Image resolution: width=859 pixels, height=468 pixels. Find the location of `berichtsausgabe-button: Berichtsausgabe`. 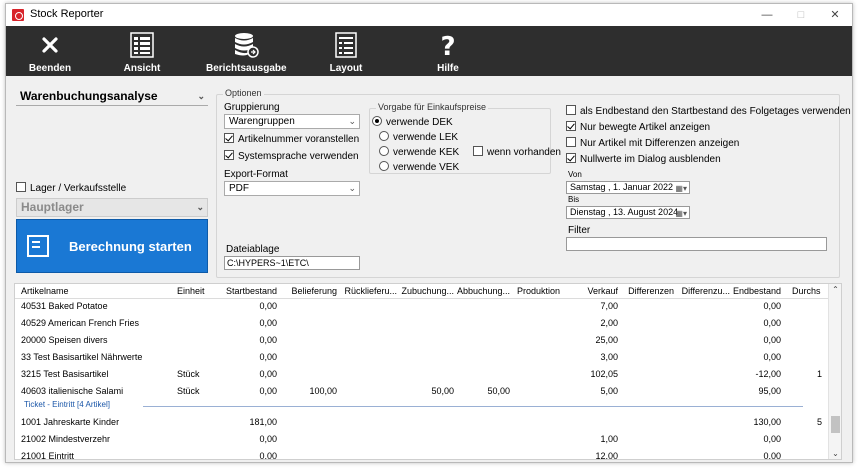

berichtsausgabe-button: Berichtsausgabe is located at coordinates (246, 51).